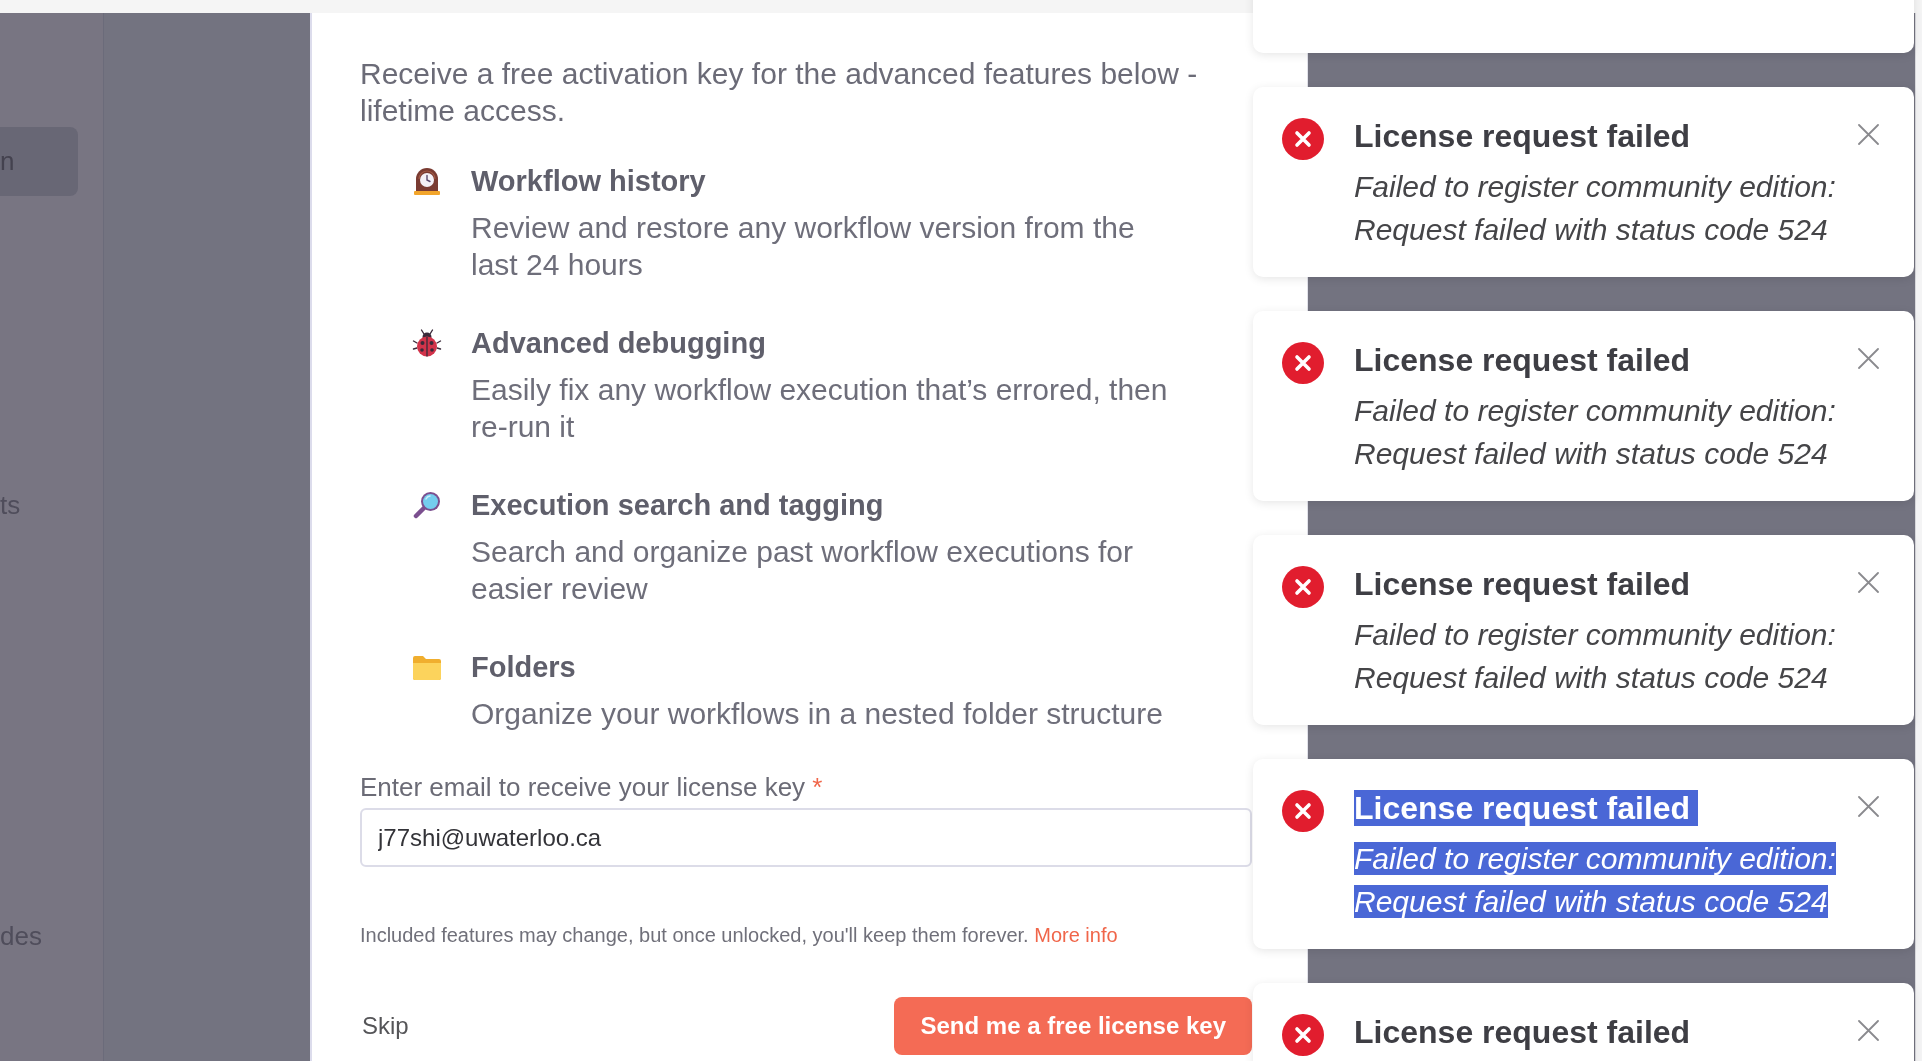 This screenshot has height=1061, width=1922. What do you see at coordinates (427, 343) in the screenshot?
I see `ladybug-icon` at bounding box center [427, 343].